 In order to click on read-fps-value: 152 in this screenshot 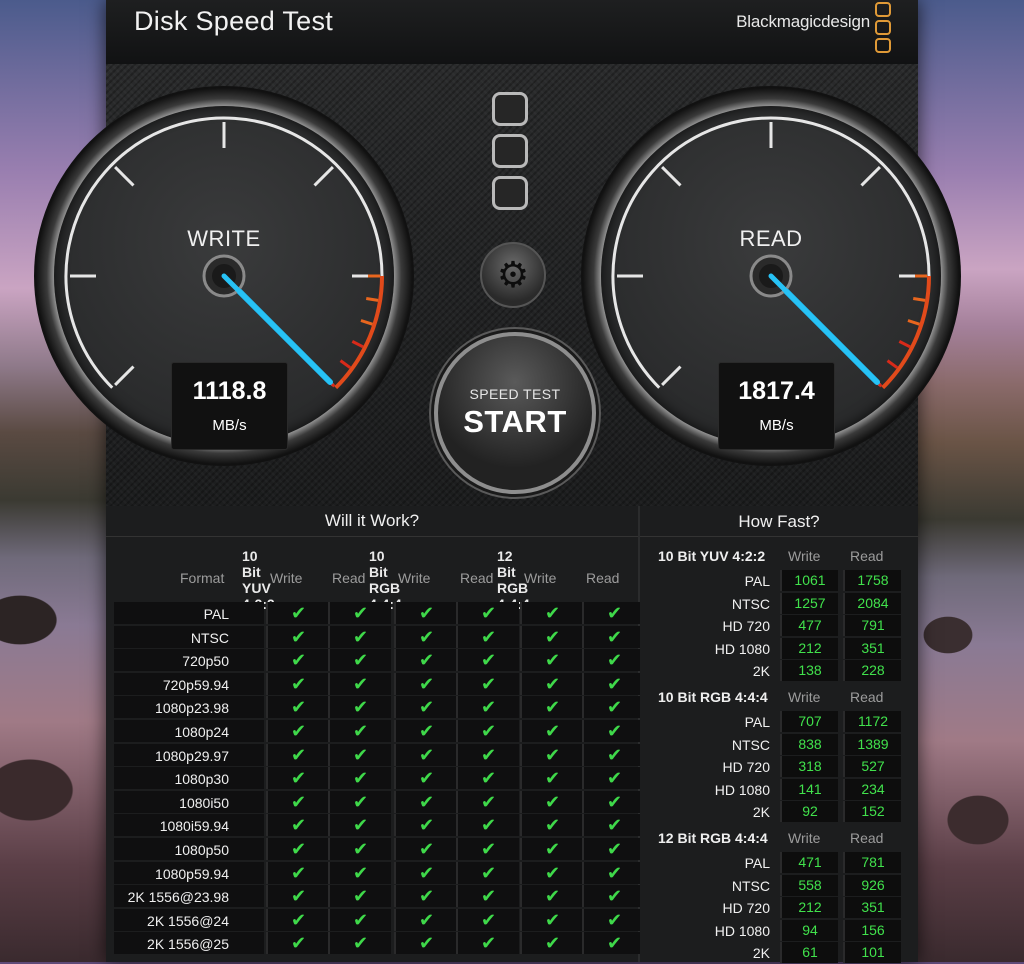, I will do `click(872, 812)`.